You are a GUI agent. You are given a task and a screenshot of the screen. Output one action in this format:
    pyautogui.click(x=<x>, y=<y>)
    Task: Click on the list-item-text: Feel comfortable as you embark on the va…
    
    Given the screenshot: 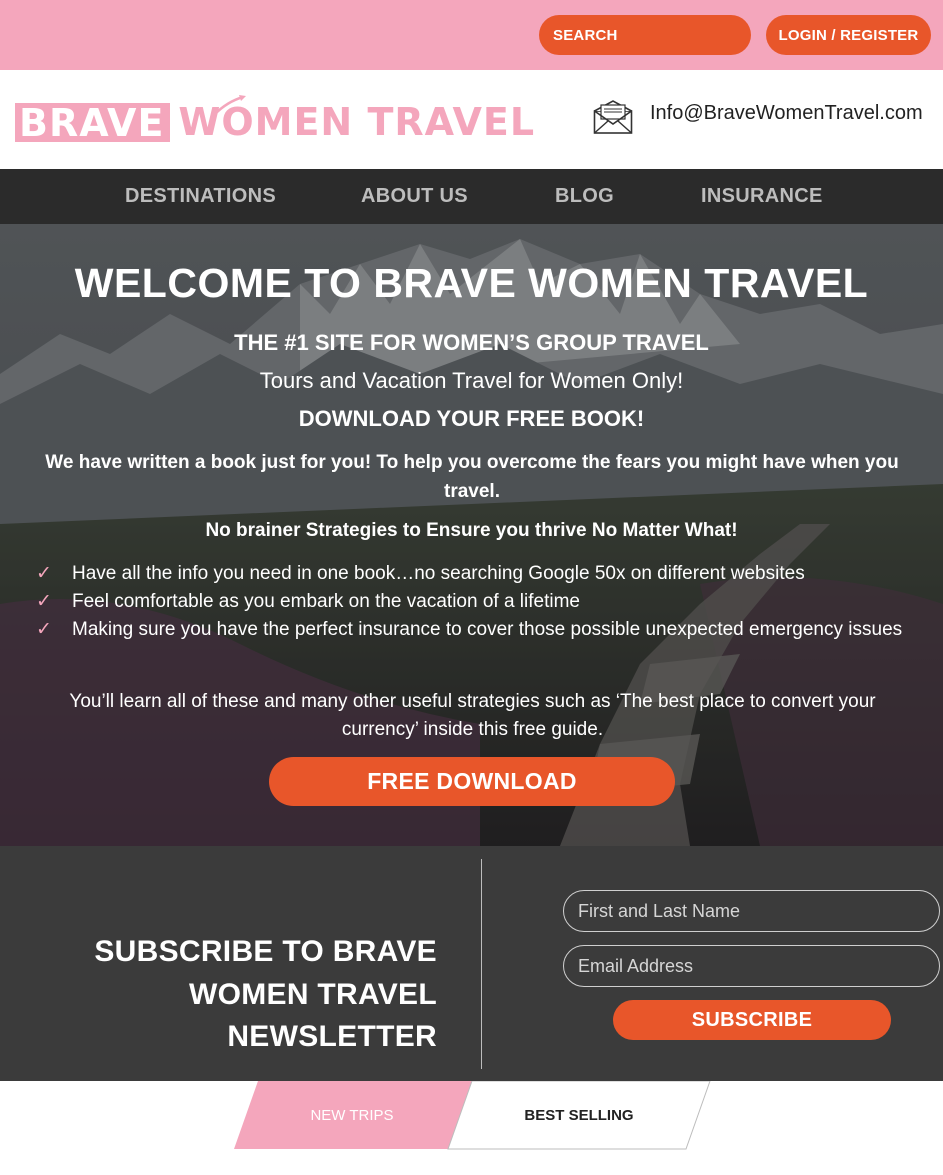 What is the action you would take?
    pyautogui.click(x=326, y=601)
    